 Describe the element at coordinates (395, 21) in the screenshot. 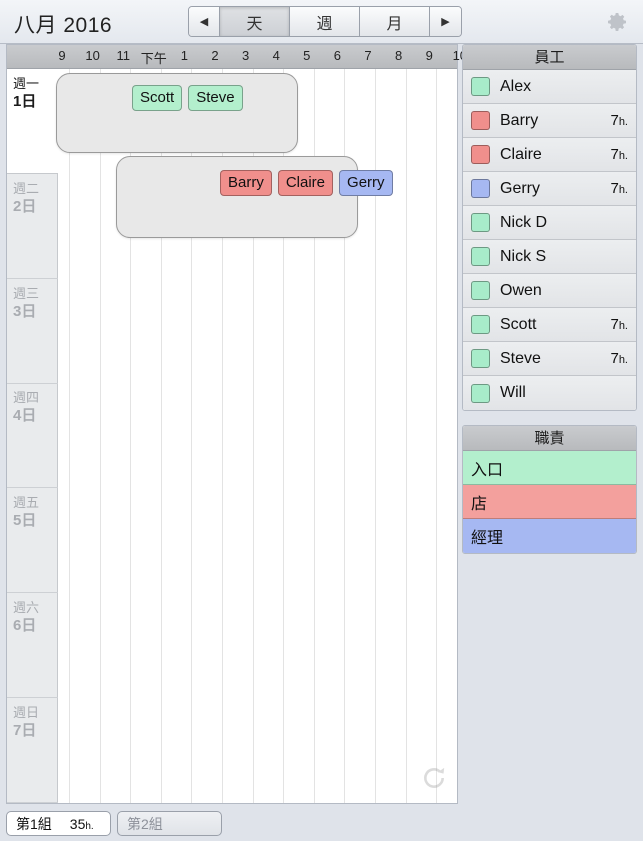

I see `tab-month-view: 月` at that location.